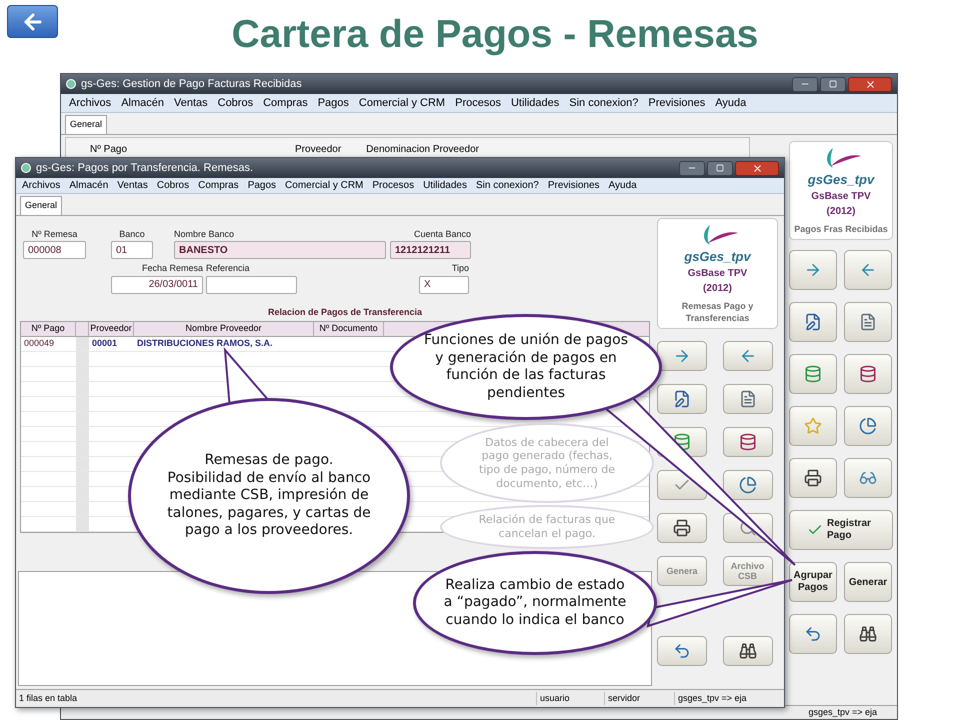  I want to click on input-field: 26/03/0011, so click(157, 285).